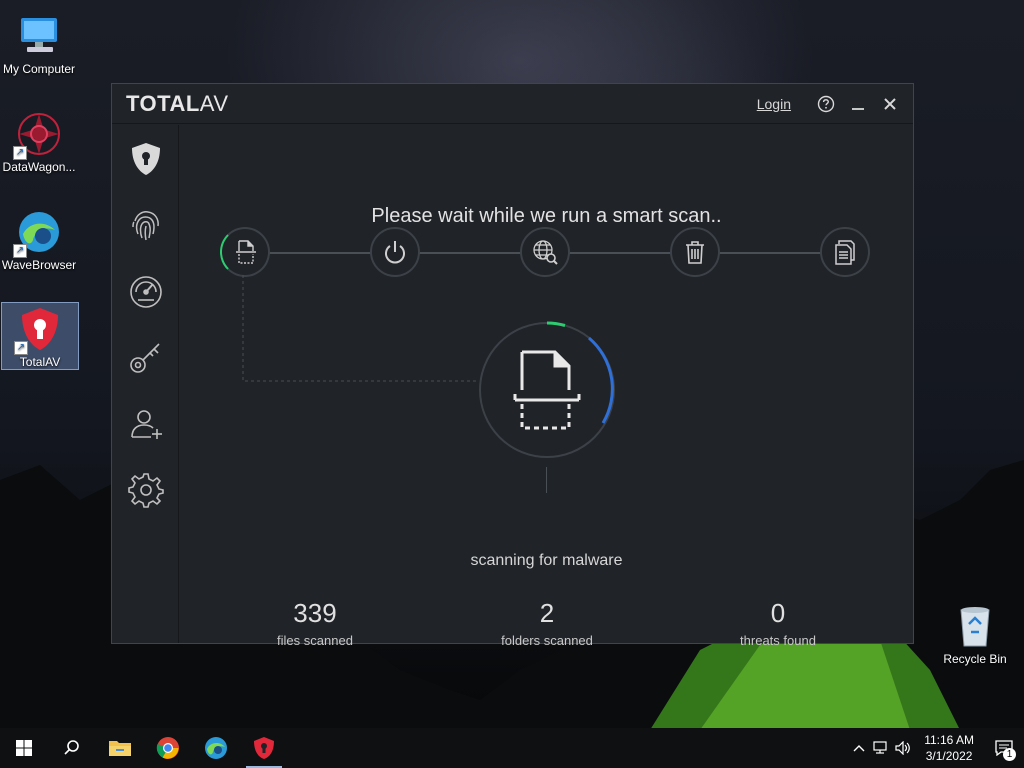  I want to click on clock-time: 11:16 AM, so click(949, 740).